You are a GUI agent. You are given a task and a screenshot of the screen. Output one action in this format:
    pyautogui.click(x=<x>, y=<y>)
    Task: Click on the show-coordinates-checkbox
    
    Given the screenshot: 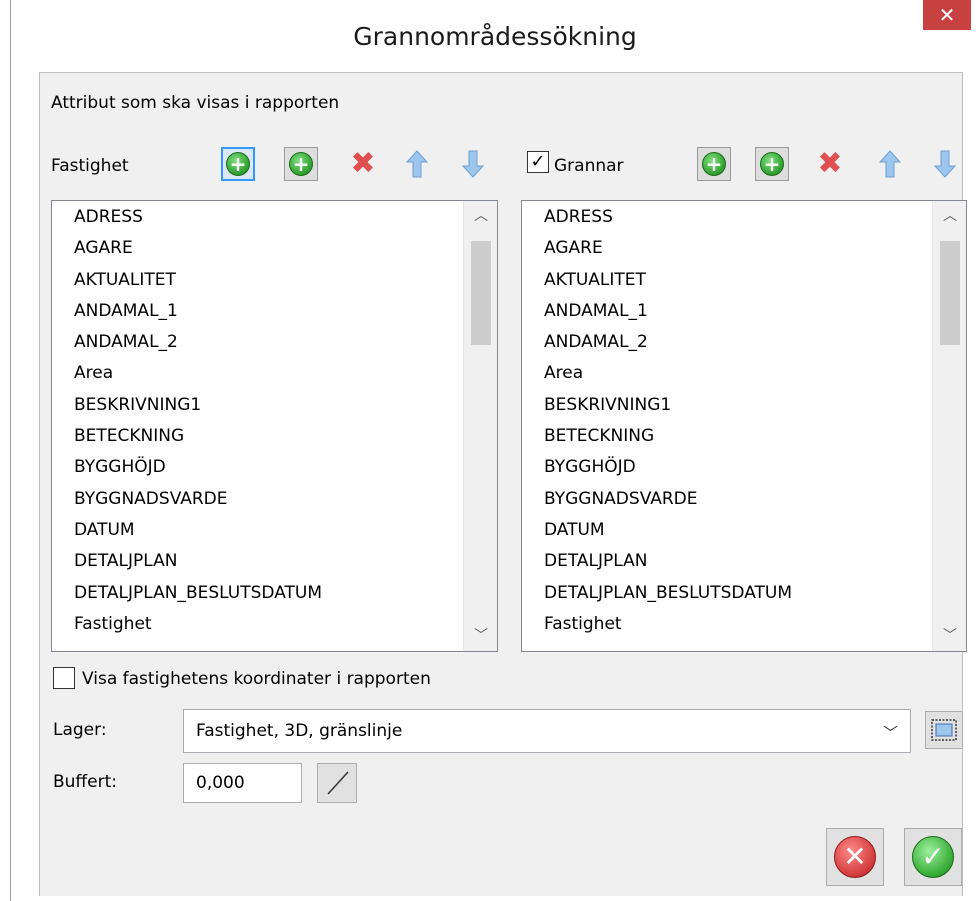 What is the action you would take?
    pyautogui.click(x=64, y=678)
    